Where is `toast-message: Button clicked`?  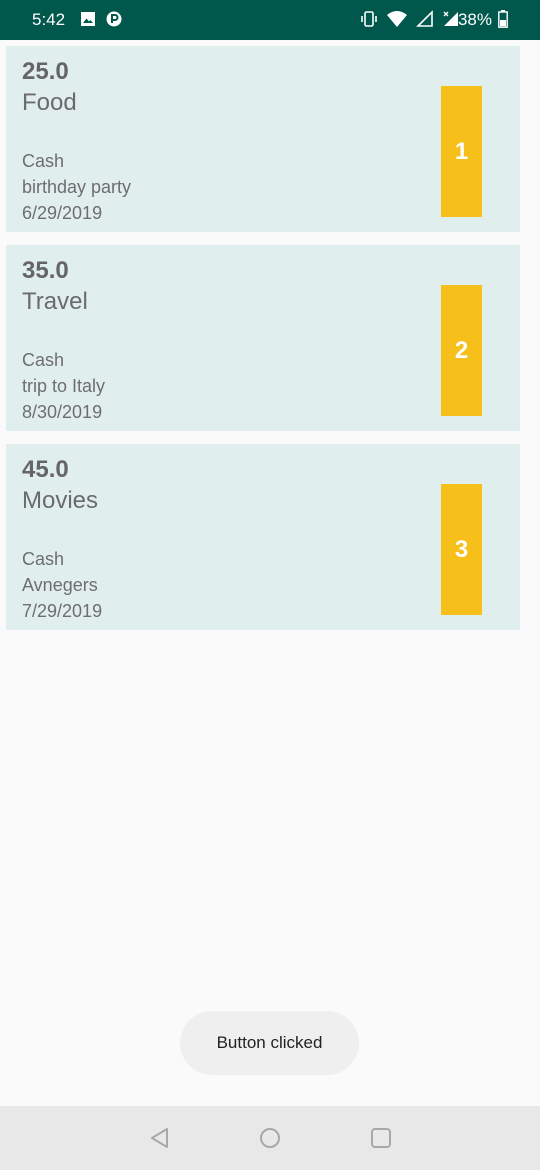
toast-message: Button clicked is located at coordinates (269, 1043).